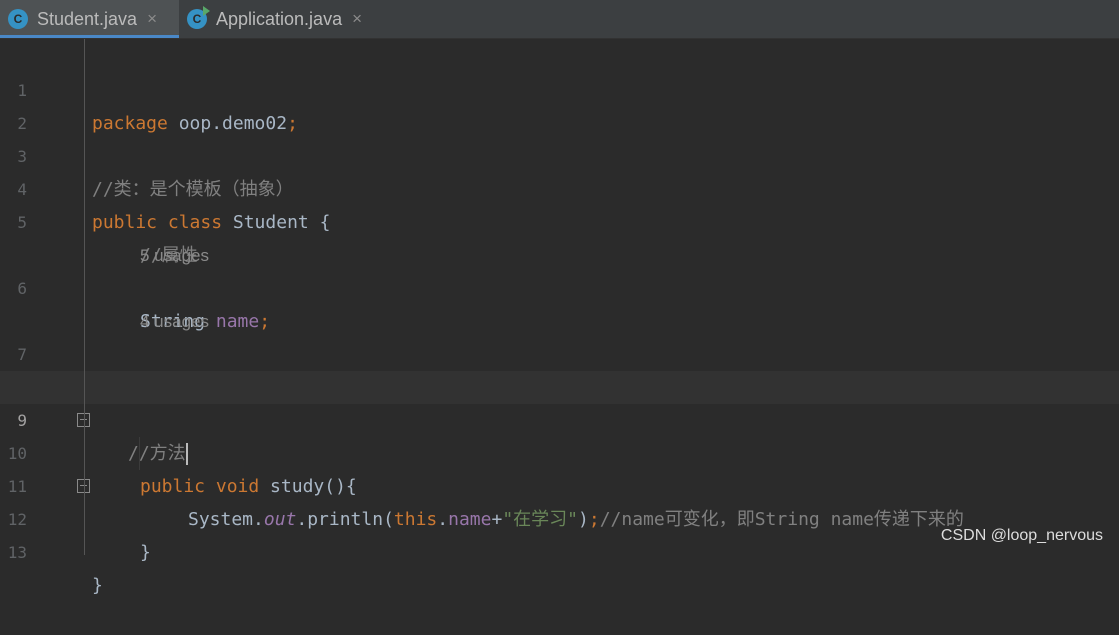  I want to click on code-line-1: 1 package oop.demo02;, so click(559, 87).